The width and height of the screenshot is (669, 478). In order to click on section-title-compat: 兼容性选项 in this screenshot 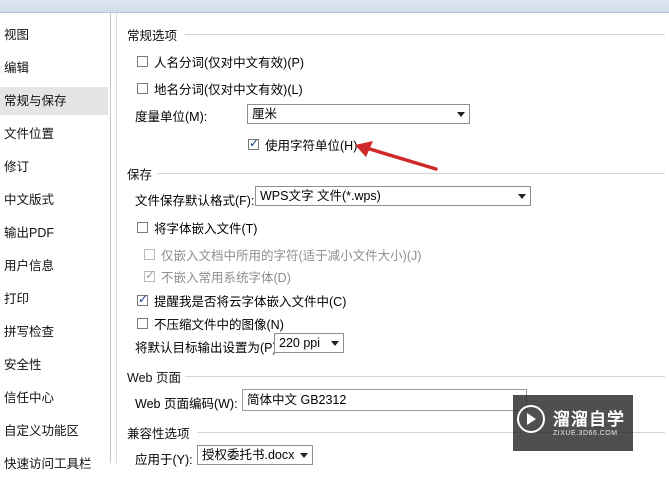, I will do `click(158, 434)`.